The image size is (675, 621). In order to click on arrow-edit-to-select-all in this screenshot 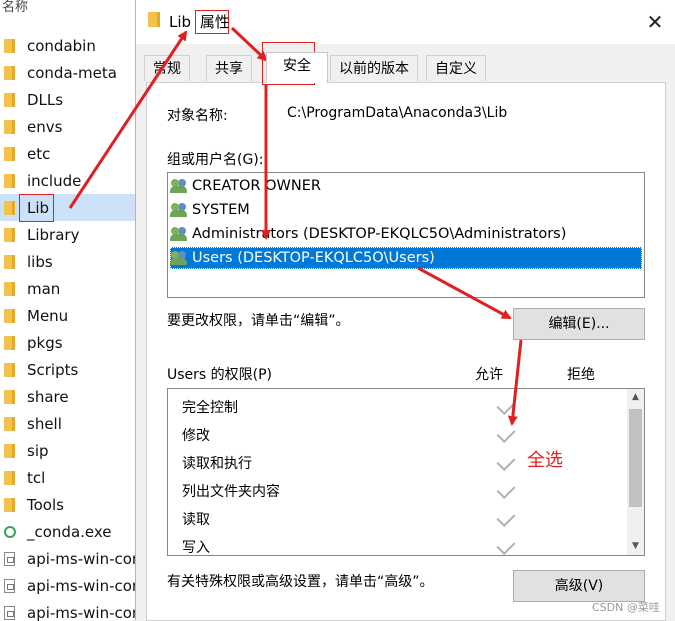, I will do `click(515, 382)`.